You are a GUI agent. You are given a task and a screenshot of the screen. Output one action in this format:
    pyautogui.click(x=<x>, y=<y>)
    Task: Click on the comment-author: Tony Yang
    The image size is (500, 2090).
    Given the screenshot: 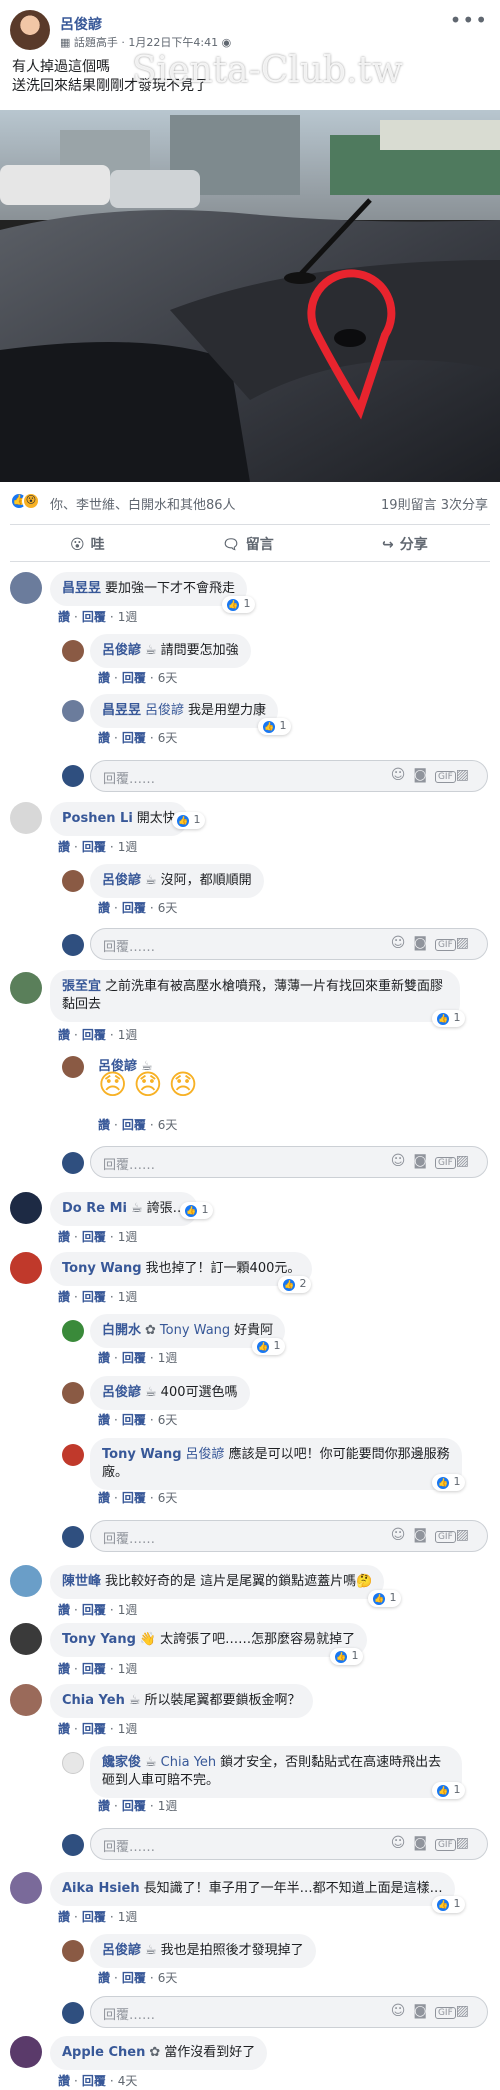 What is the action you would take?
    pyautogui.click(x=99, y=1639)
    